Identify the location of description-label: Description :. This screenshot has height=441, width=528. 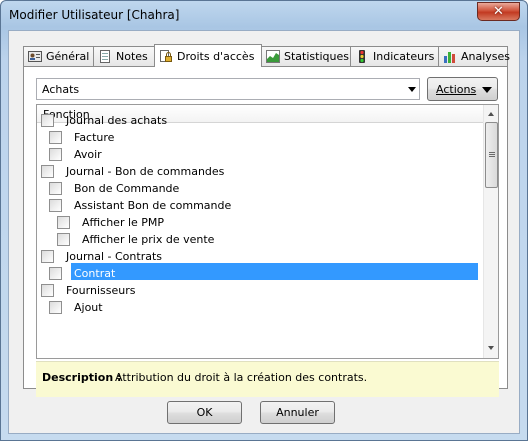
(82, 377).